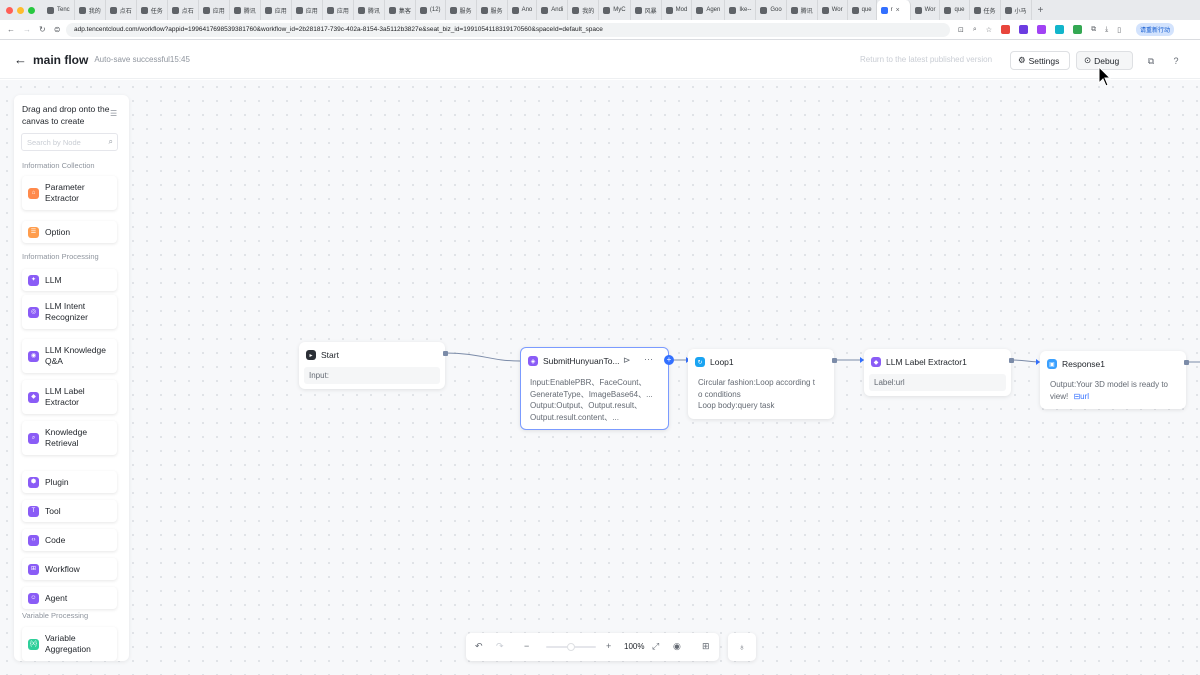 This screenshot has height=675, width=1200. Describe the element at coordinates (741, 10) in the screenshot. I see `browser-tab: Ike--` at that location.